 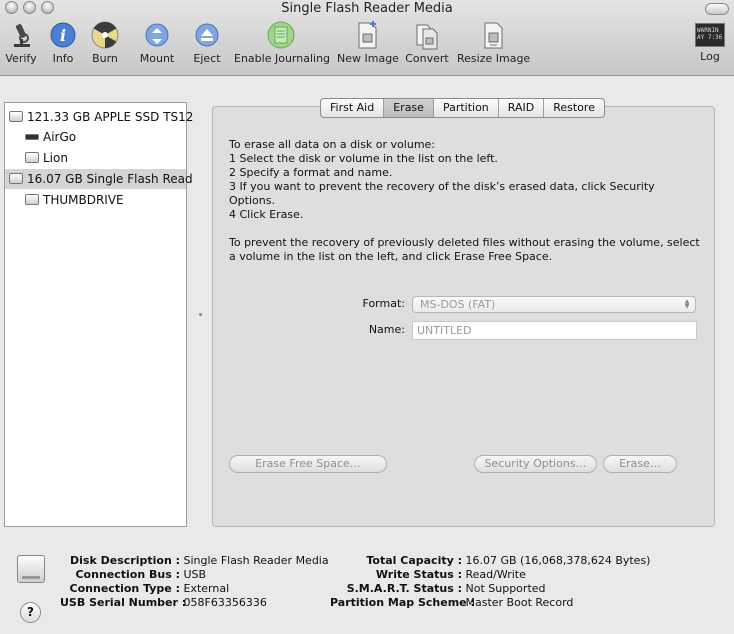 I want to click on tab-bar: First Aid Erase Partition RAID Restore, so click(x=462, y=108).